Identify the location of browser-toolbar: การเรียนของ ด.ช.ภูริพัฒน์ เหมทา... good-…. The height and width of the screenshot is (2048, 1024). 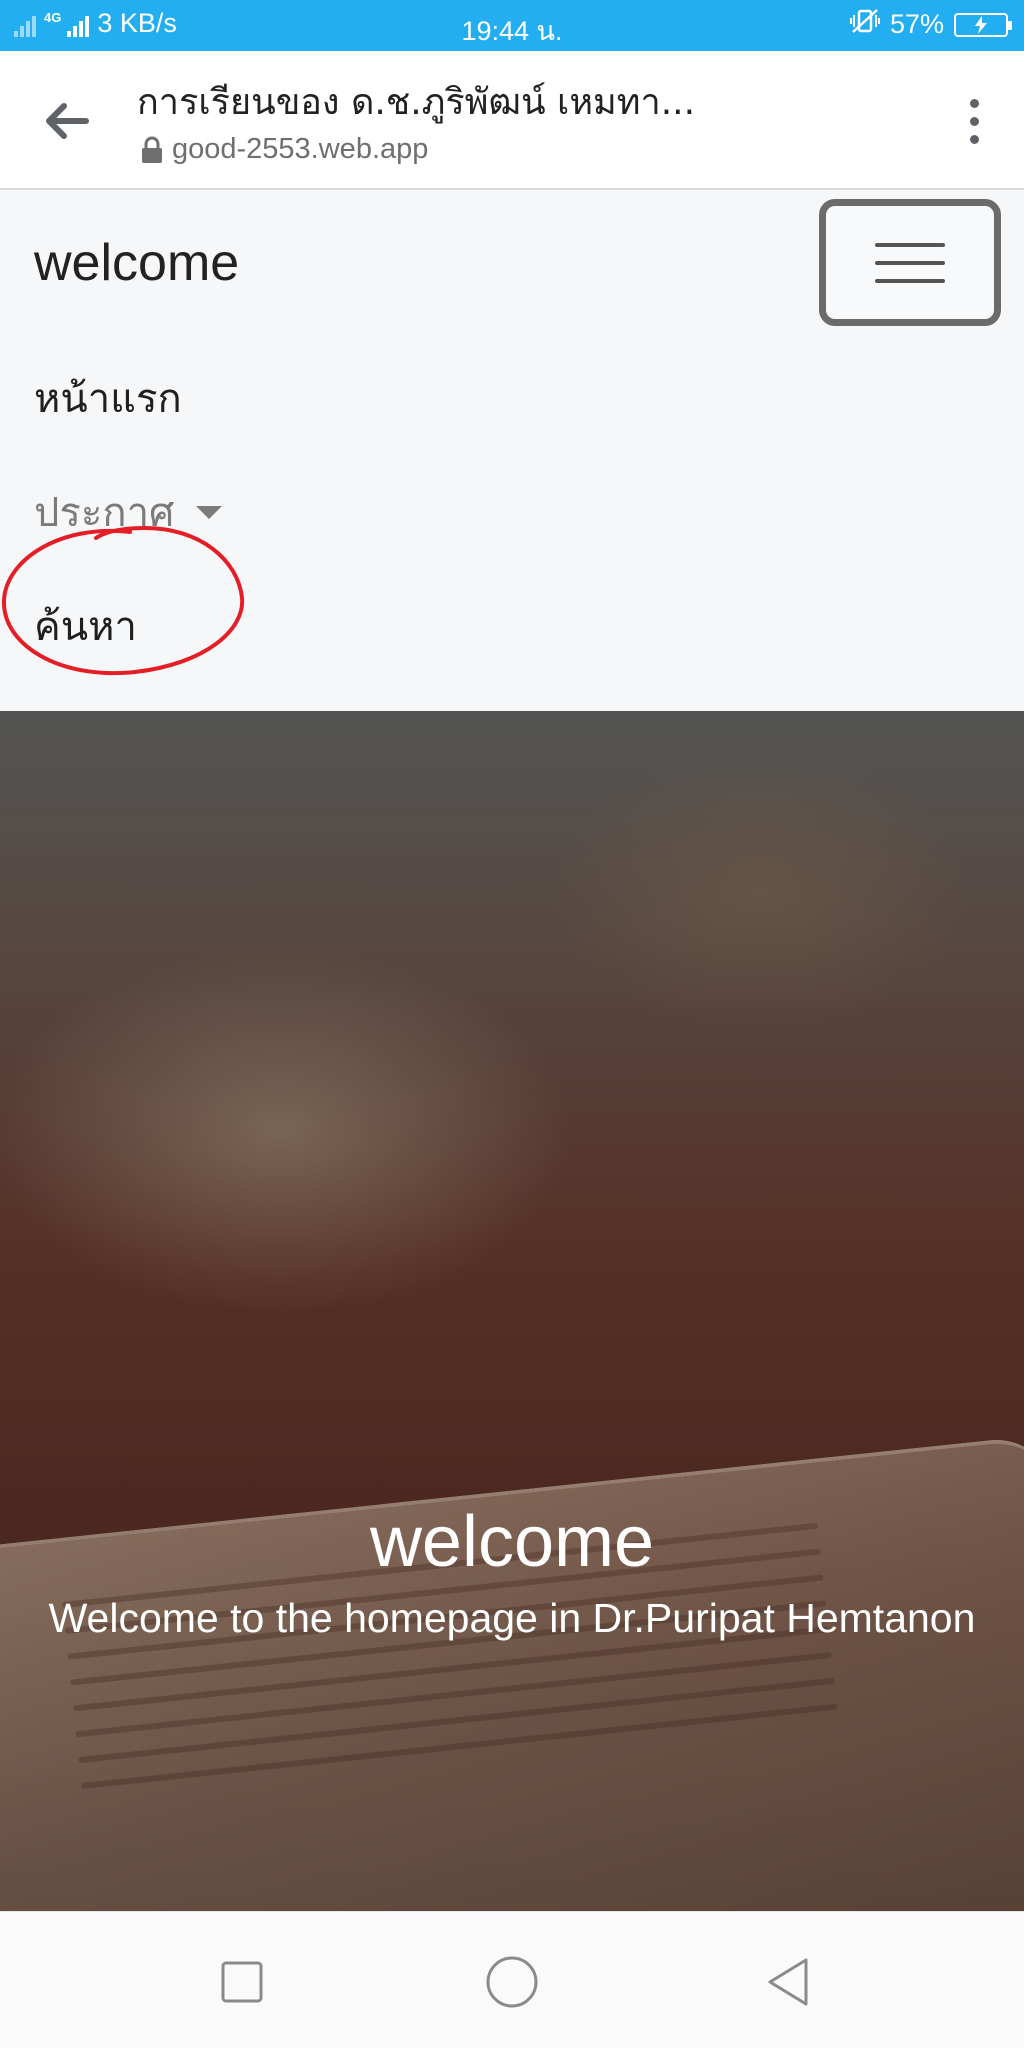
(512, 120).